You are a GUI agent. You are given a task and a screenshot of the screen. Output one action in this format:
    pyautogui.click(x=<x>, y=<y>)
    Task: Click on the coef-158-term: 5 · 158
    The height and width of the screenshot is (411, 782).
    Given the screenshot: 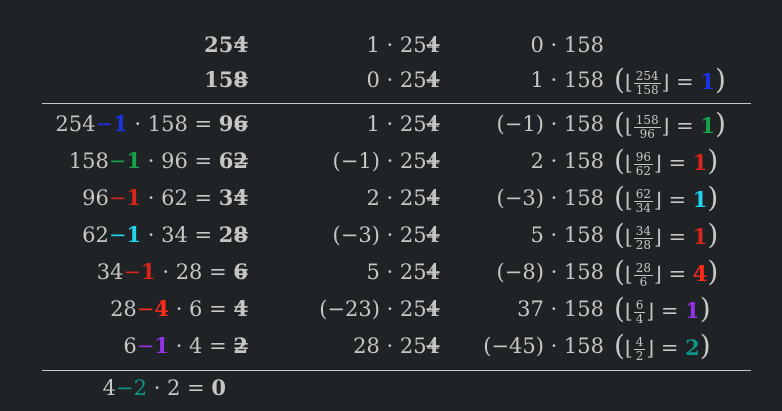 What is the action you would take?
    pyautogui.click(x=567, y=235)
    